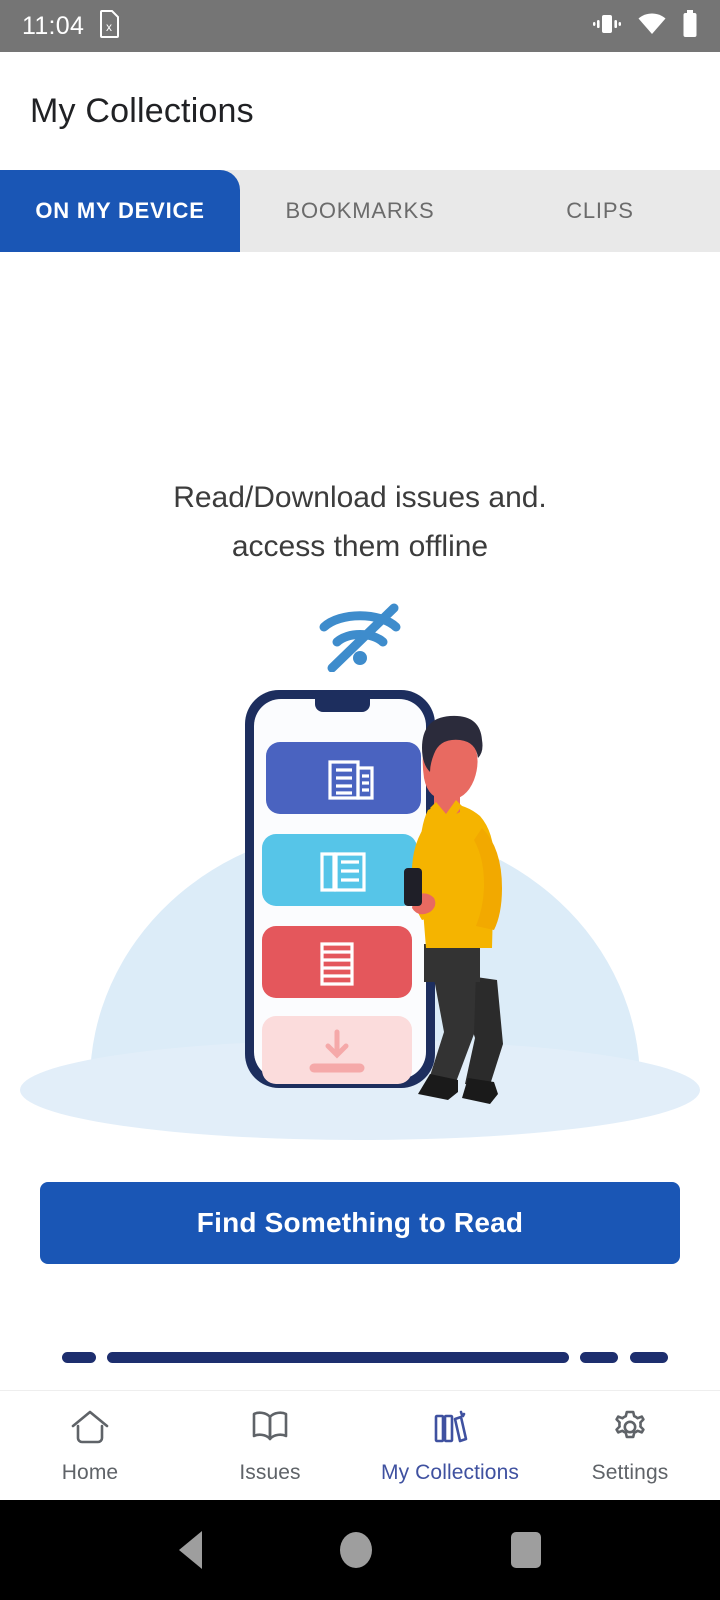  What do you see at coordinates (360, 497) in the screenshot?
I see `empty-state-line-1: Read/Download issues and.` at bounding box center [360, 497].